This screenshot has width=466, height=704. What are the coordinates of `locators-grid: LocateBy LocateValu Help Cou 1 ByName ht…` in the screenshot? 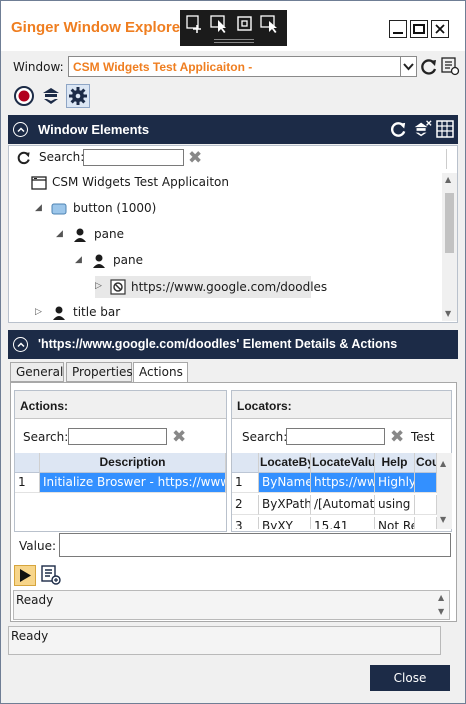 It's located at (334, 491).